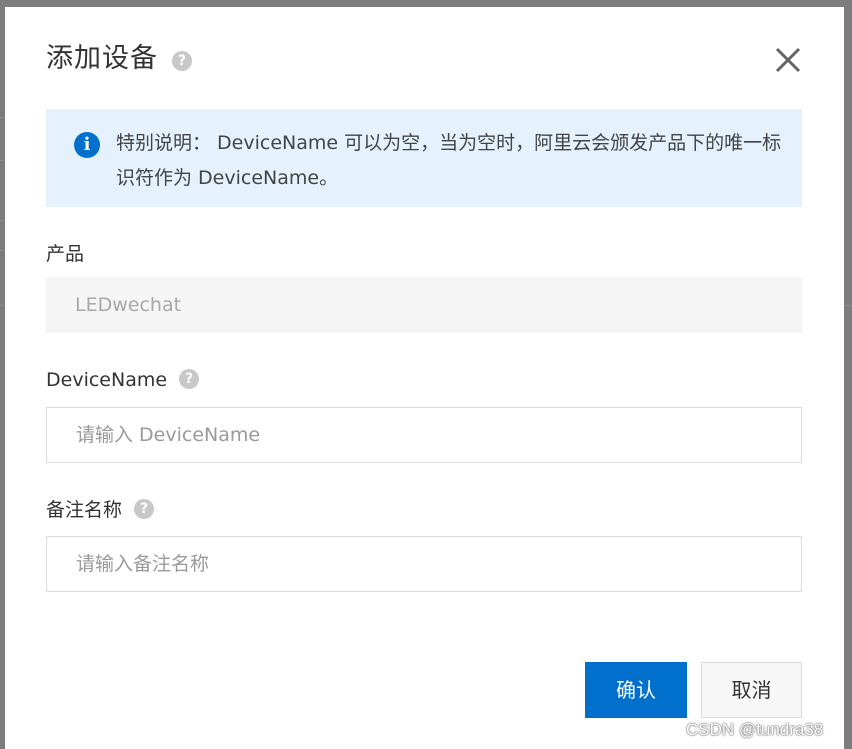 This screenshot has height=749, width=852. What do you see at coordinates (424, 435) in the screenshot?
I see `device-name-input` at bounding box center [424, 435].